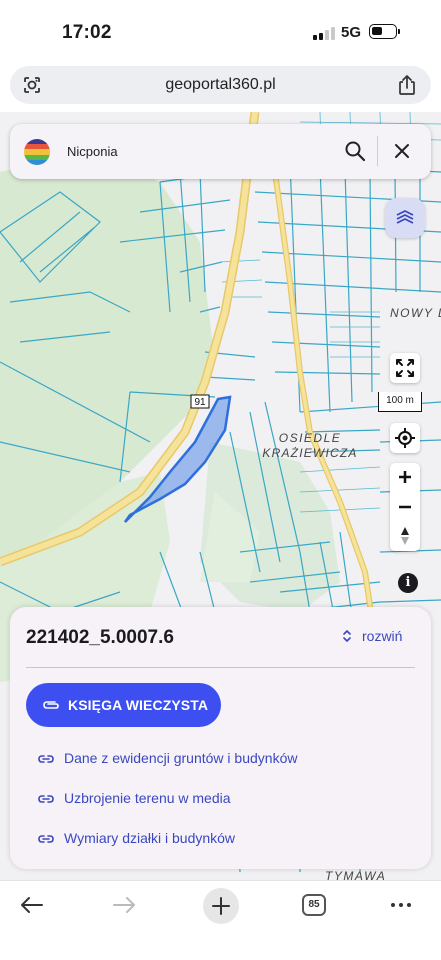  What do you see at coordinates (181, 758) in the screenshot?
I see `link-land-records-label: Dane z ewidencji gruntów i budynków` at bounding box center [181, 758].